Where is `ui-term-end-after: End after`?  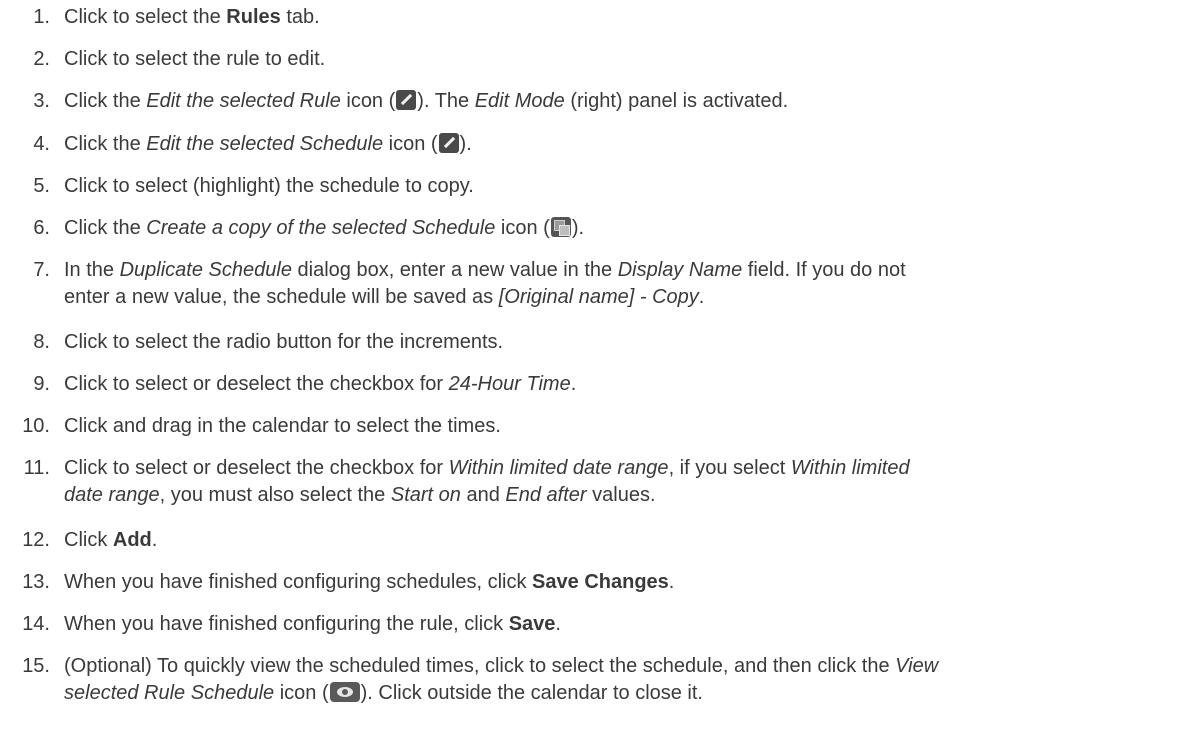
ui-term-end-after: End after is located at coordinates (546, 495).